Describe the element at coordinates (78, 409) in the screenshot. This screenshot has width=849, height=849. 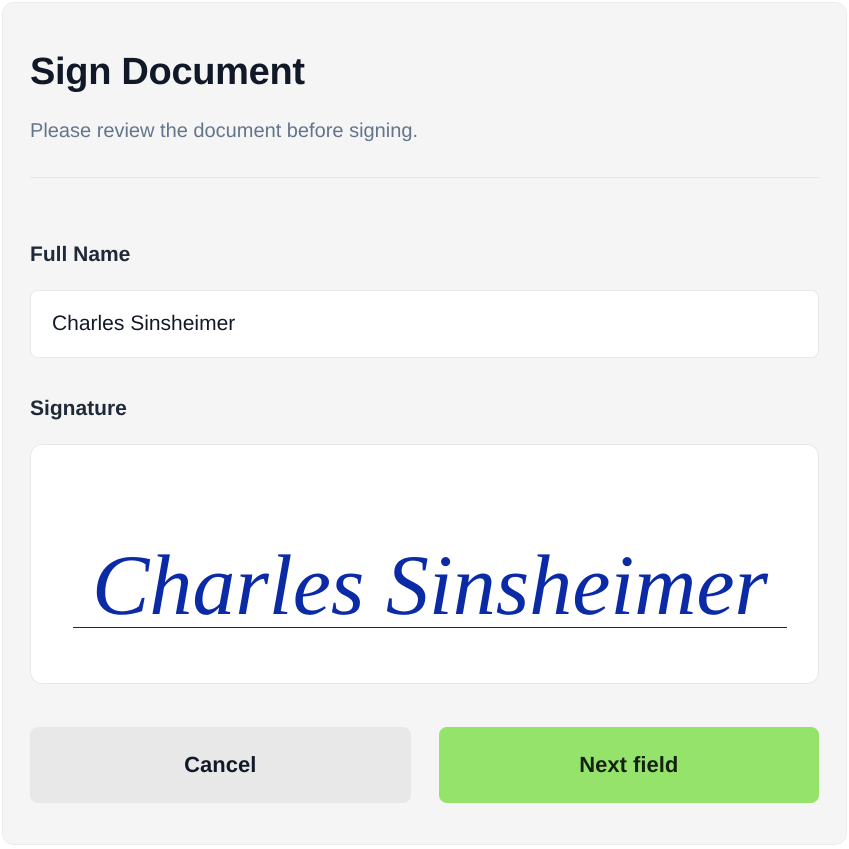
I see `field-label: Signature` at that location.